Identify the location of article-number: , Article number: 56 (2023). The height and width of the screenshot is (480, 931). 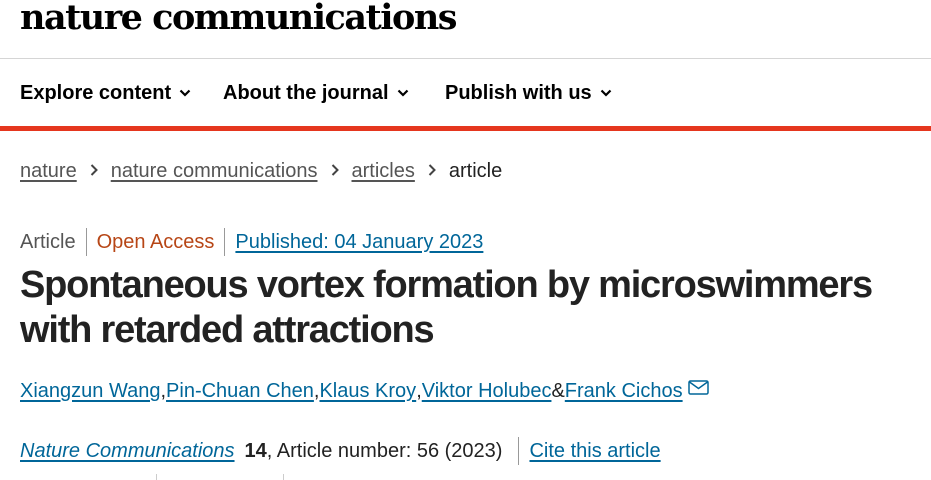
(384, 450).